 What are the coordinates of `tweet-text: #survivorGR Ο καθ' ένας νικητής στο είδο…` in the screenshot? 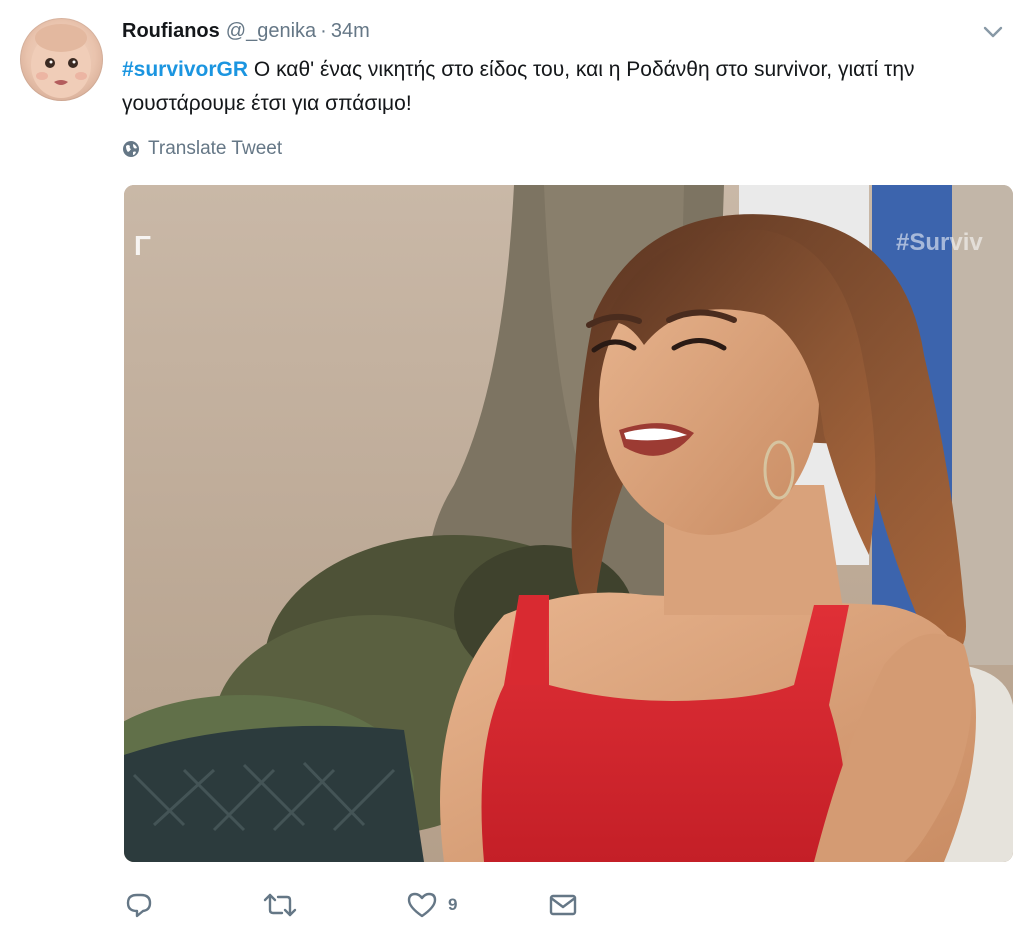 It's located at (557, 87).